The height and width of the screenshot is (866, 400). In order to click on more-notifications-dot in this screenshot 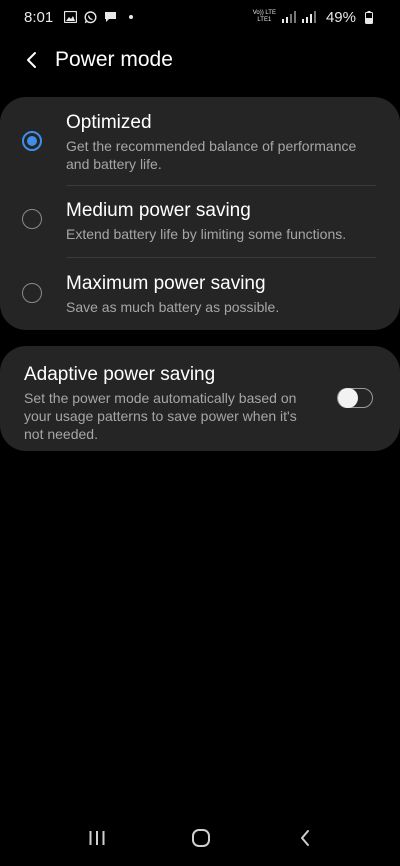, I will do `click(131, 17)`.